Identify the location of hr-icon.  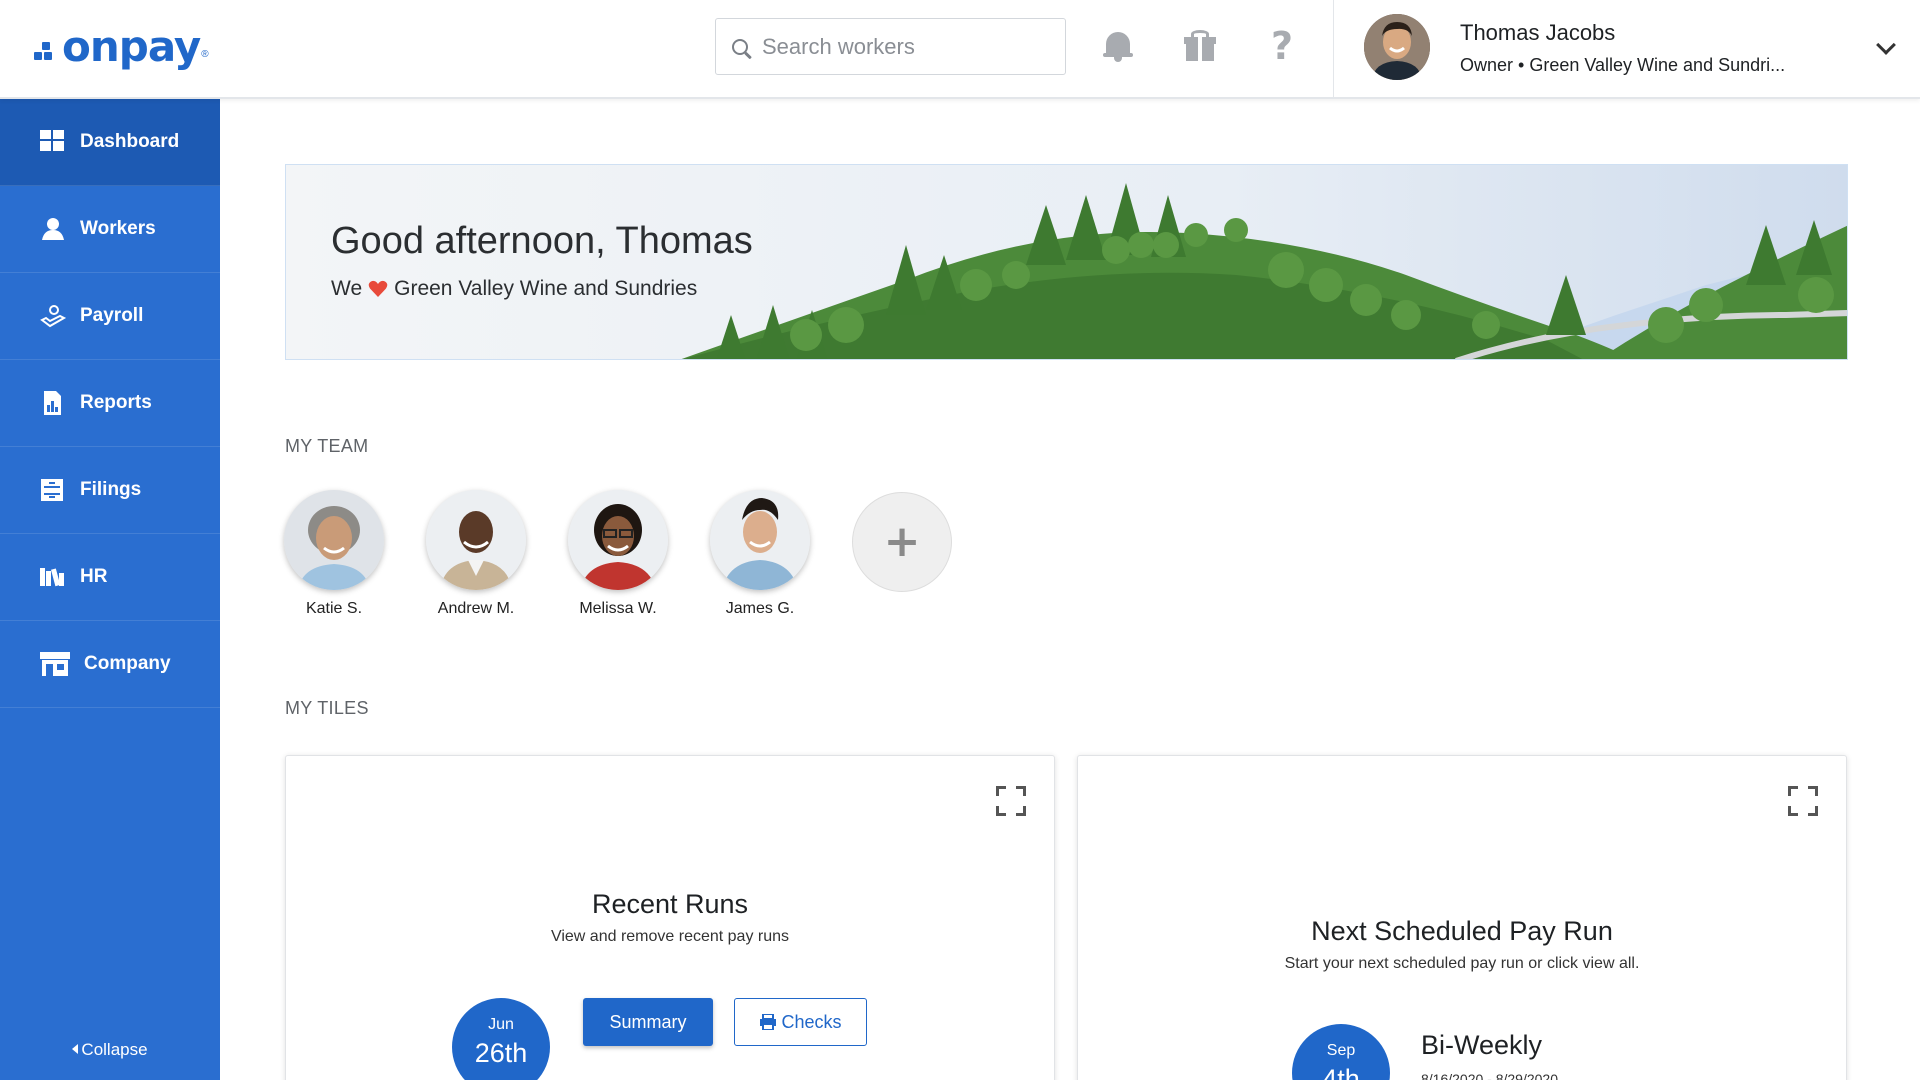
(53, 577).